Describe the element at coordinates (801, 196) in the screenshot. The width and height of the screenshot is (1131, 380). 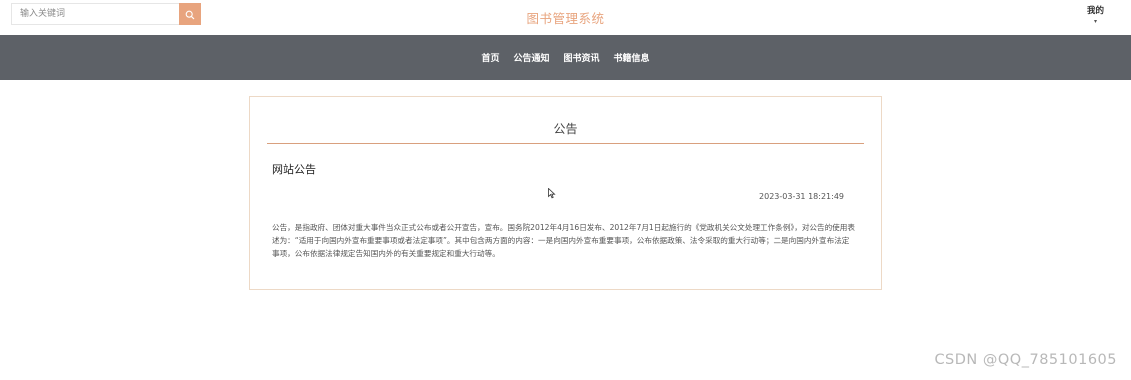
I see `notice-timestamp: 2023-03-31 18:21:49` at that location.